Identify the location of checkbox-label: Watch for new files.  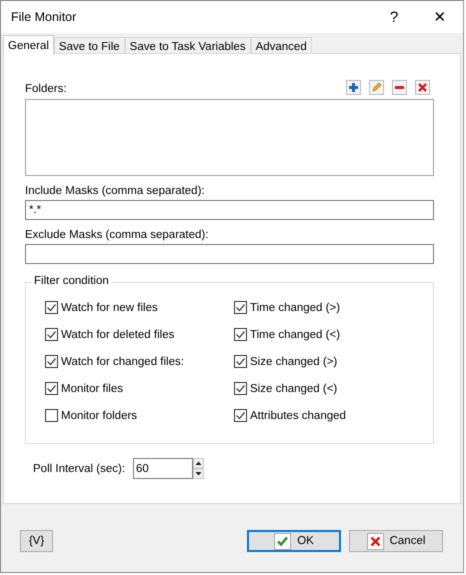
(109, 308).